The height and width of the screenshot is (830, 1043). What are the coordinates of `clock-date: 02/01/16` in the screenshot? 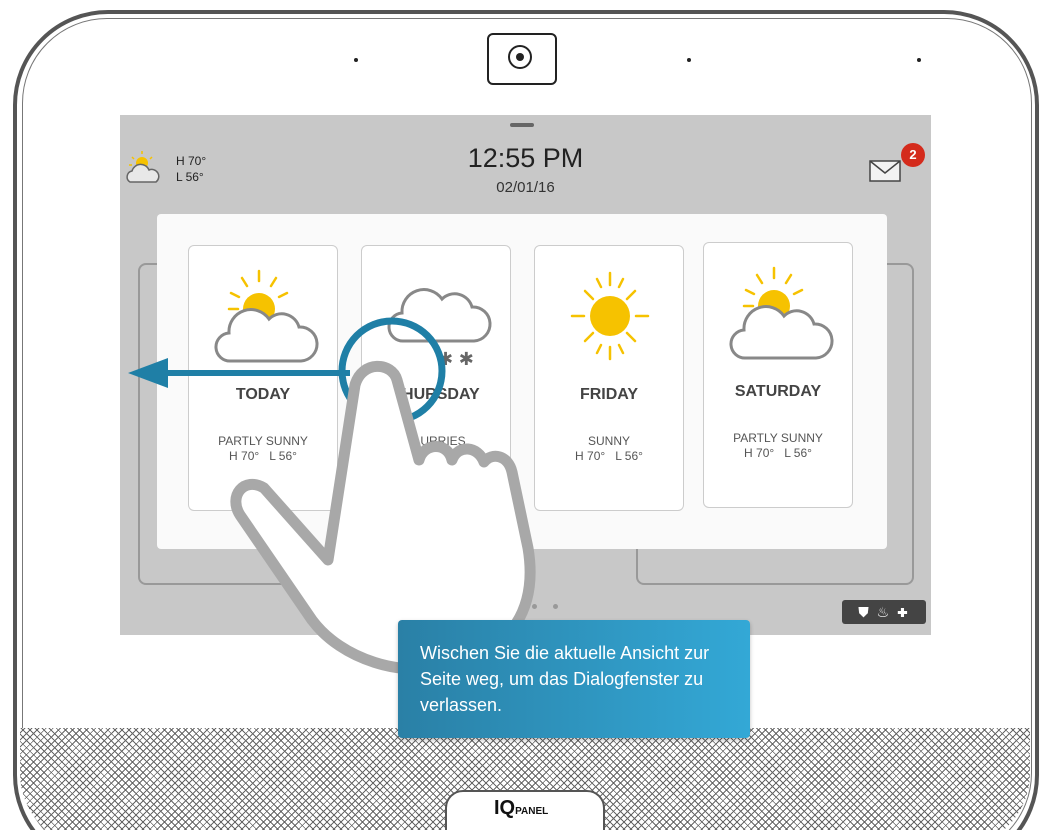 It's located at (525, 187).